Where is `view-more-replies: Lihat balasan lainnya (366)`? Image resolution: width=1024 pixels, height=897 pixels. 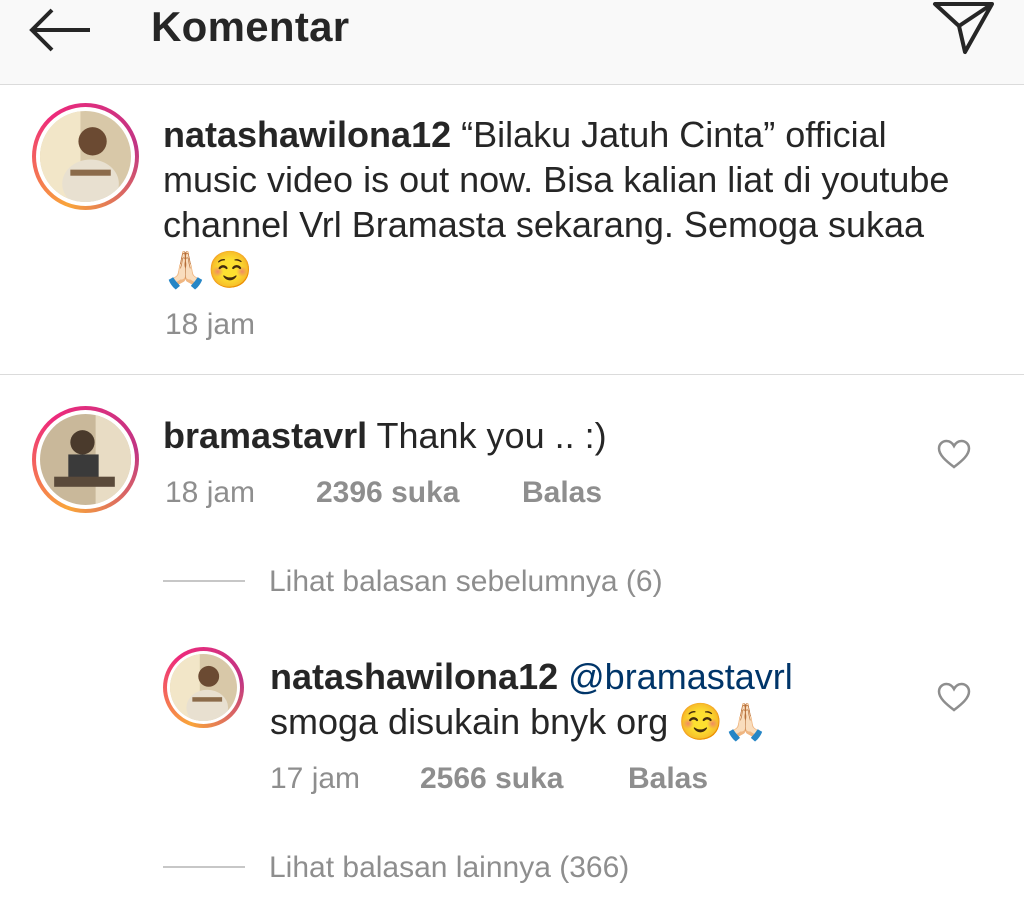
view-more-replies: Lihat balasan lainnya (366) is located at coordinates (396, 868).